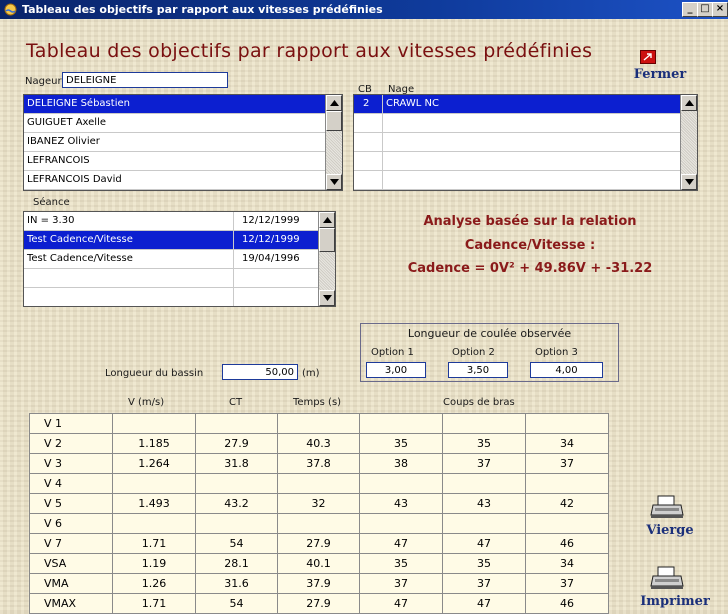  I want to click on strokes-opt3-cell: 34, so click(567, 563).